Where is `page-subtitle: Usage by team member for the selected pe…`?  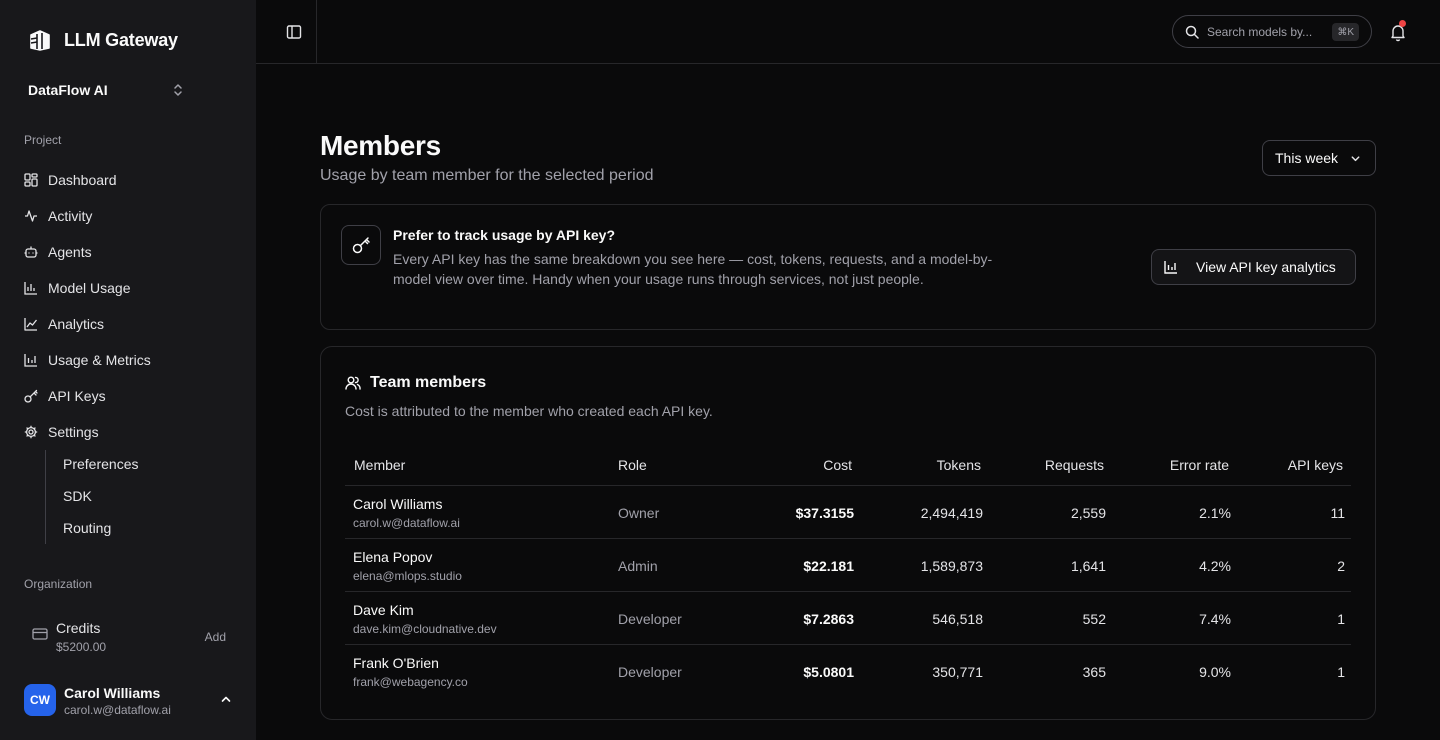
page-subtitle: Usage by team member for the selected pe… is located at coordinates (487, 175).